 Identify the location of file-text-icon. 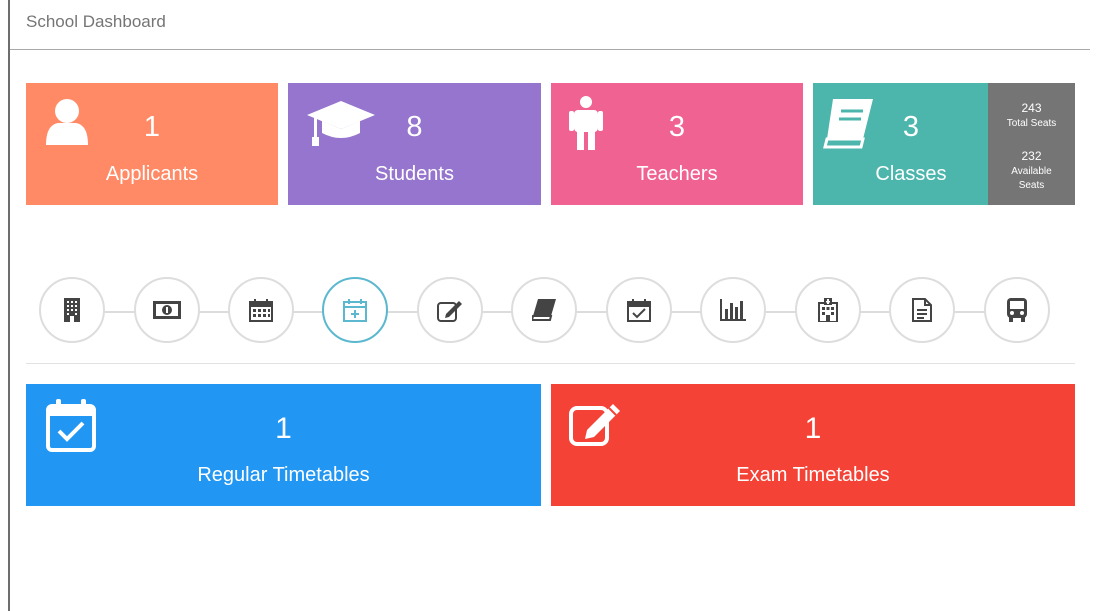
(922, 310).